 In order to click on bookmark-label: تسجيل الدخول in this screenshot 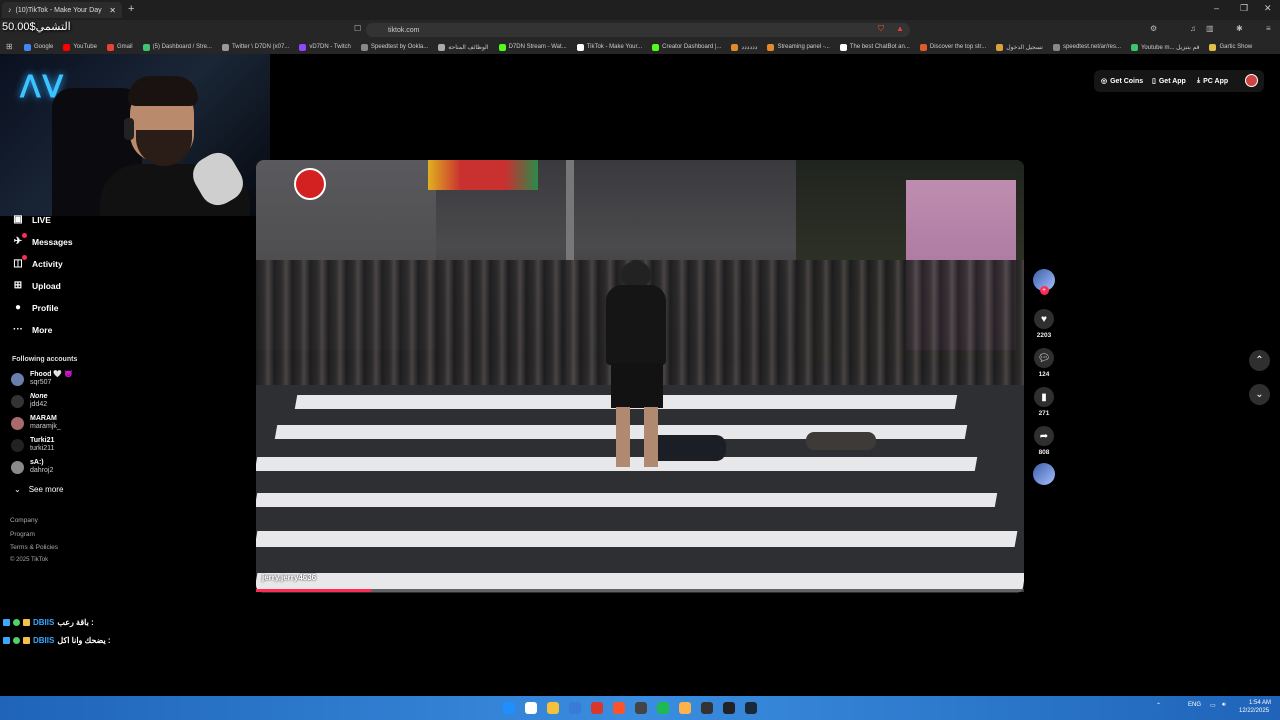, I will do `click(1024, 47)`.